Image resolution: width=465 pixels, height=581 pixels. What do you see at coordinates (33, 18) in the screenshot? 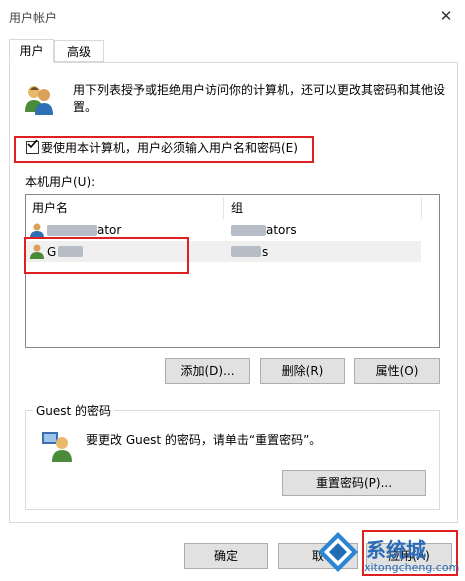
I see `window-title: 用户帐户` at bounding box center [33, 18].